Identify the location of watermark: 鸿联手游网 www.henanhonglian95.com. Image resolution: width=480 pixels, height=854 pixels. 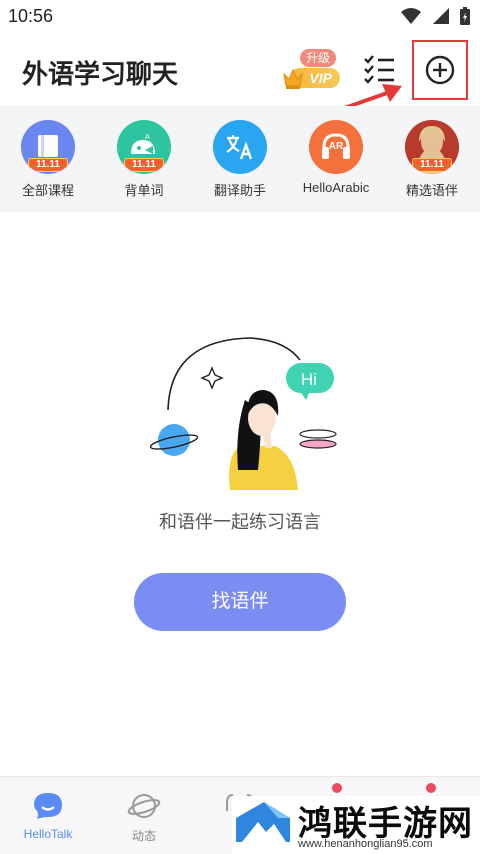
(356, 825).